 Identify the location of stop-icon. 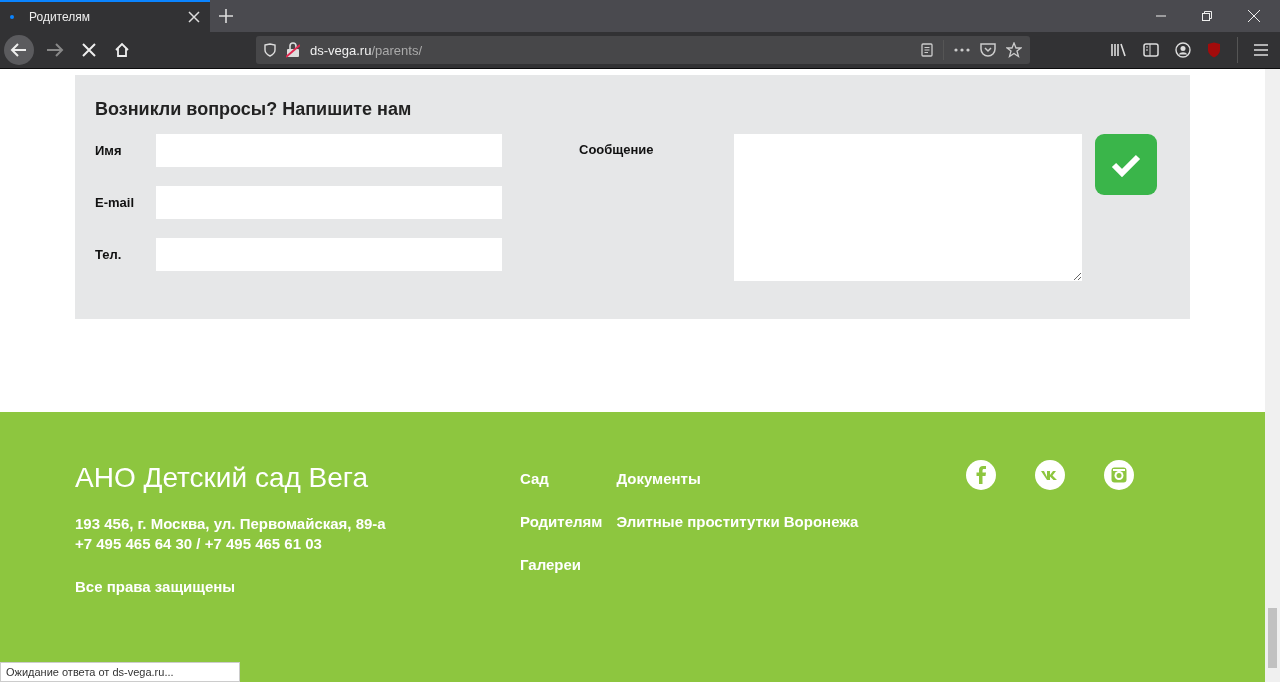
(89, 50).